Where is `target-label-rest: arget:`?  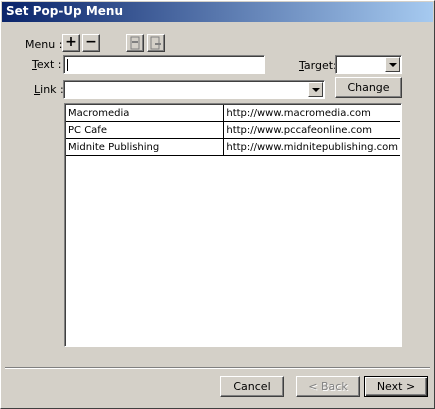
target-label-rest: arget: is located at coordinates (320, 65).